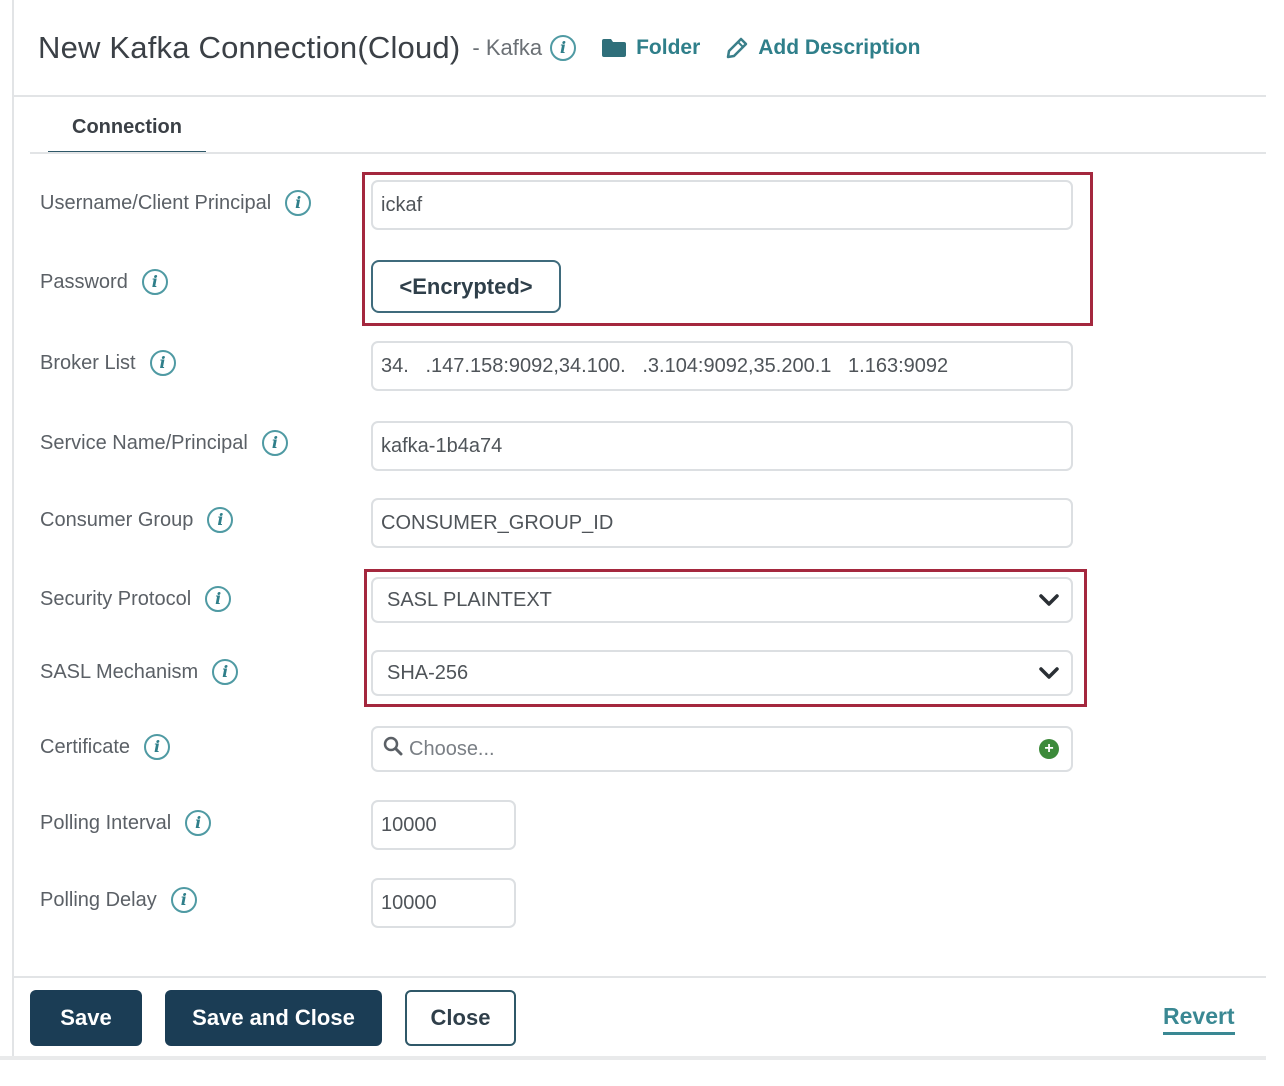 The image size is (1284, 1086). I want to click on password-label: Password, so click(84, 281).